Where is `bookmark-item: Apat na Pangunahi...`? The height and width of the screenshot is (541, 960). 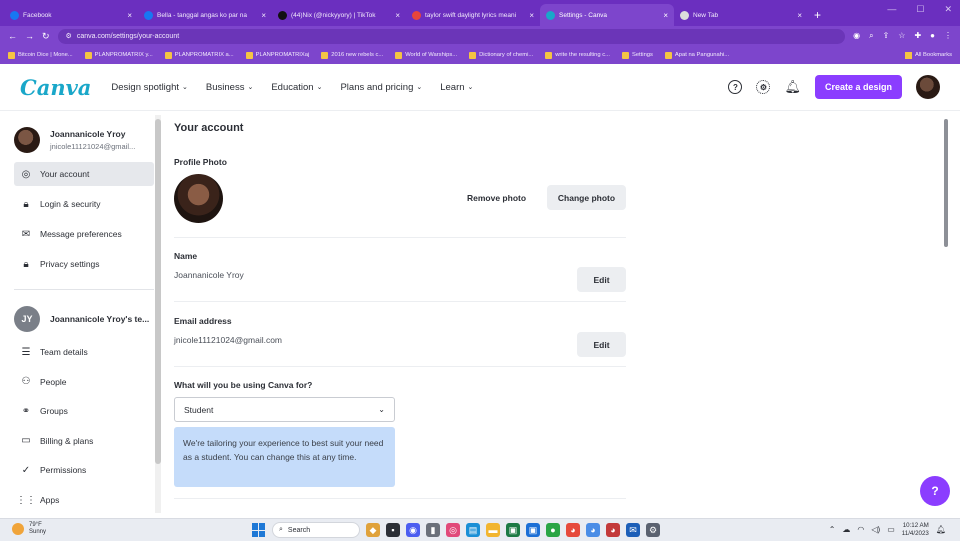 bookmark-item: Apat na Pangunahi... is located at coordinates (696, 55).